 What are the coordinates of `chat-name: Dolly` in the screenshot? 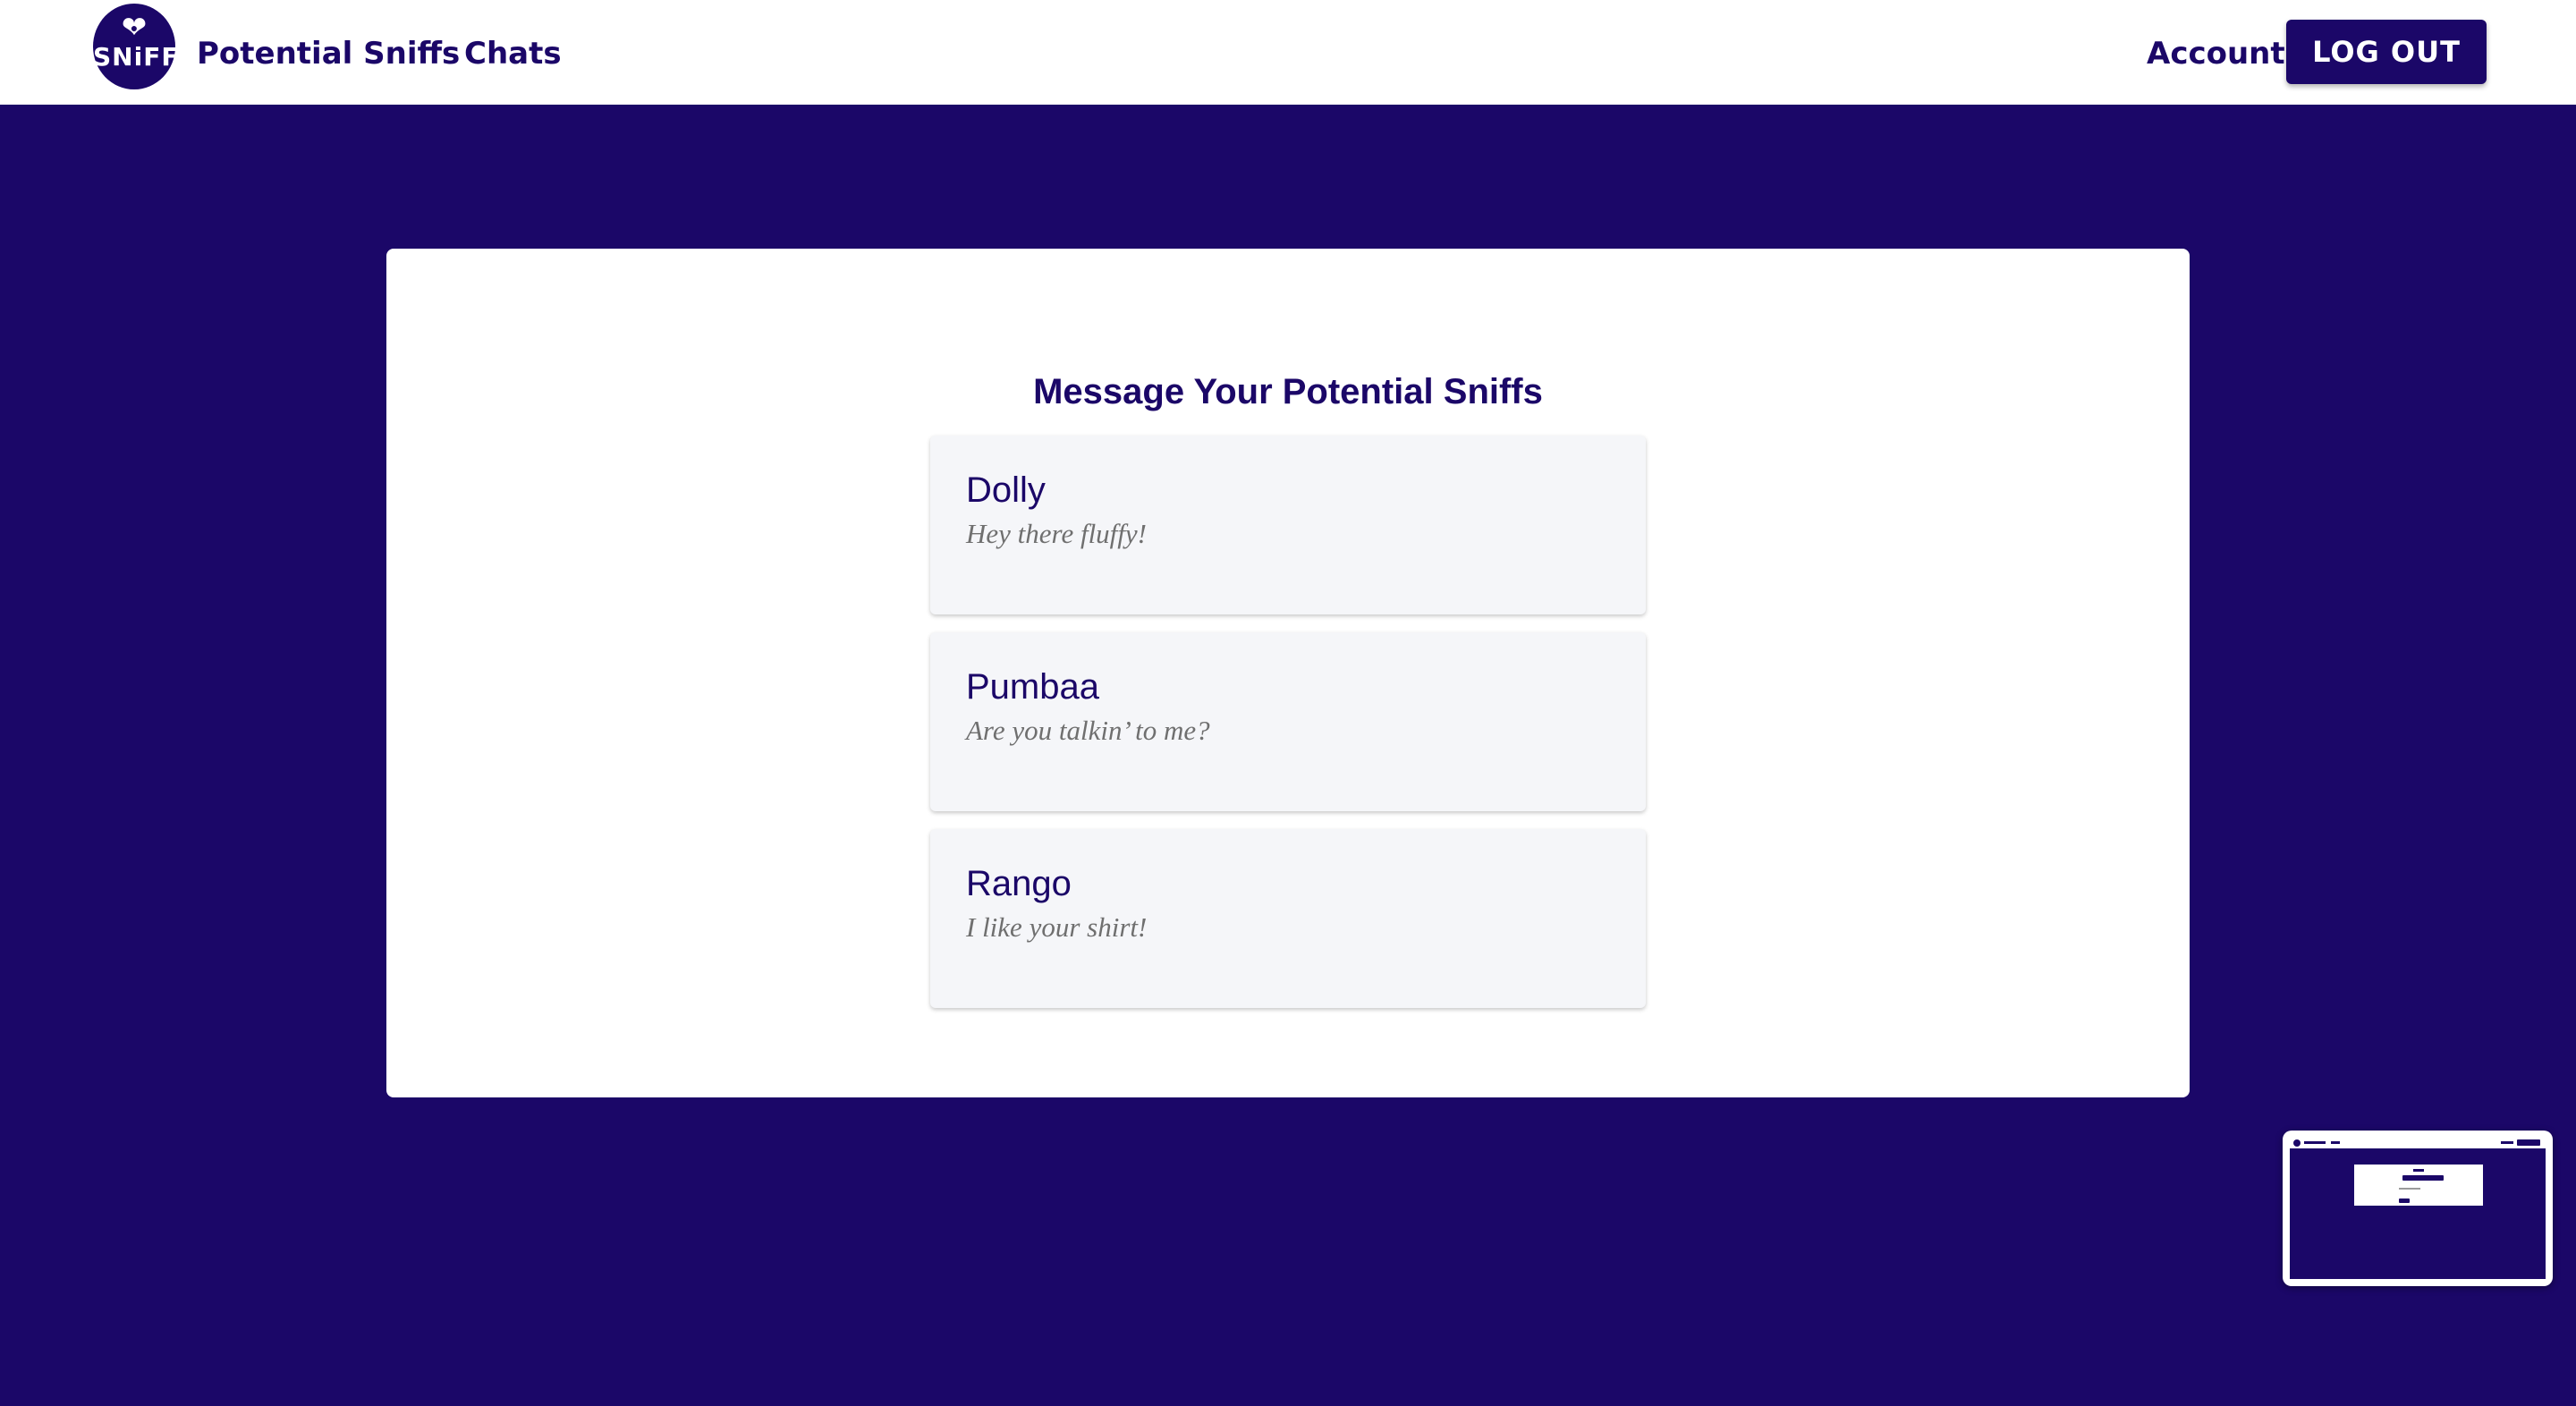 It's located at (1006, 490).